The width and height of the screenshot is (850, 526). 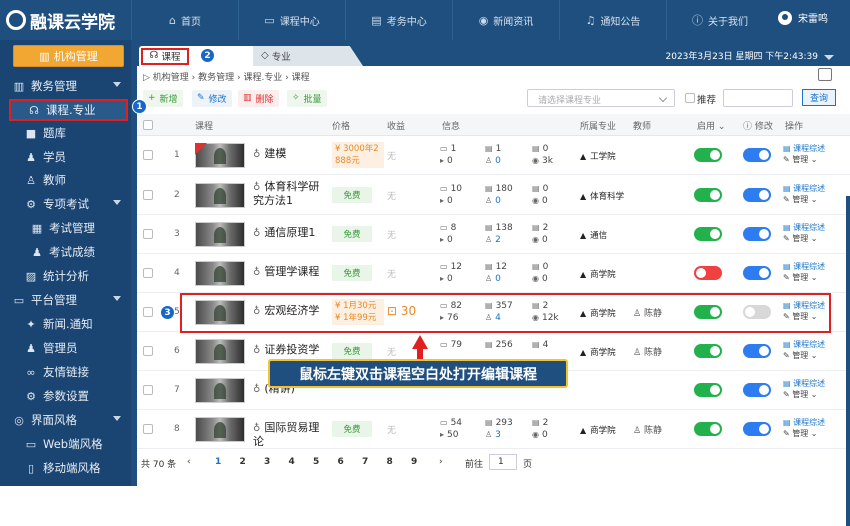 What do you see at coordinates (829, 57) in the screenshot?
I see `tabs-dropdown-icon` at bounding box center [829, 57].